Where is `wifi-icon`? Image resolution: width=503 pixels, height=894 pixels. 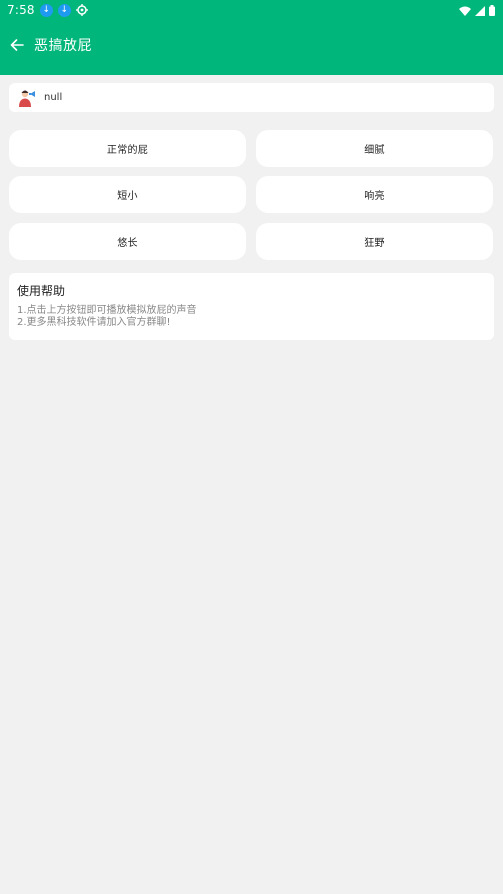 wifi-icon is located at coordinates (465, 10).